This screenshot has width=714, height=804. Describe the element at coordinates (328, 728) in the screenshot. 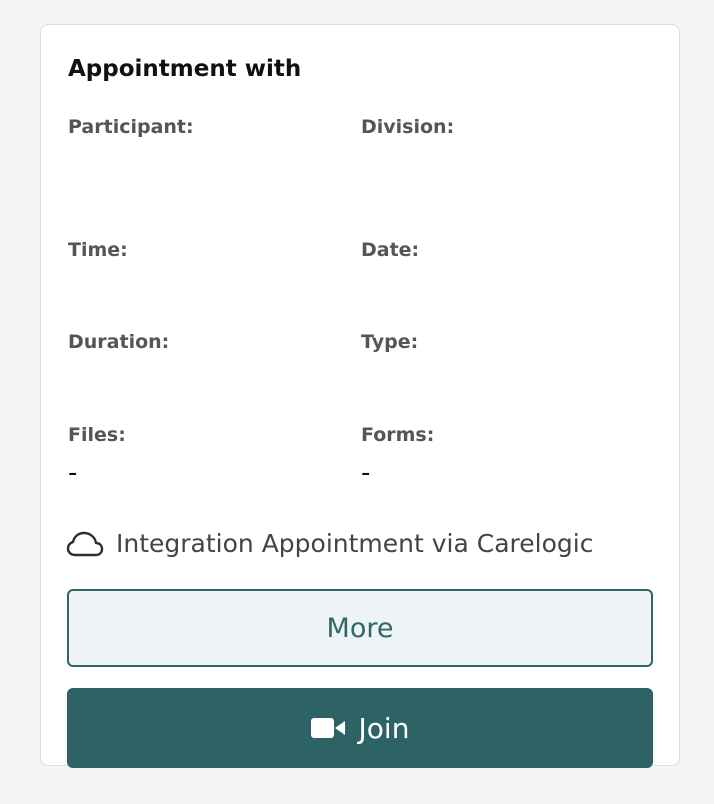

I see `video-camera-icon` at that location.